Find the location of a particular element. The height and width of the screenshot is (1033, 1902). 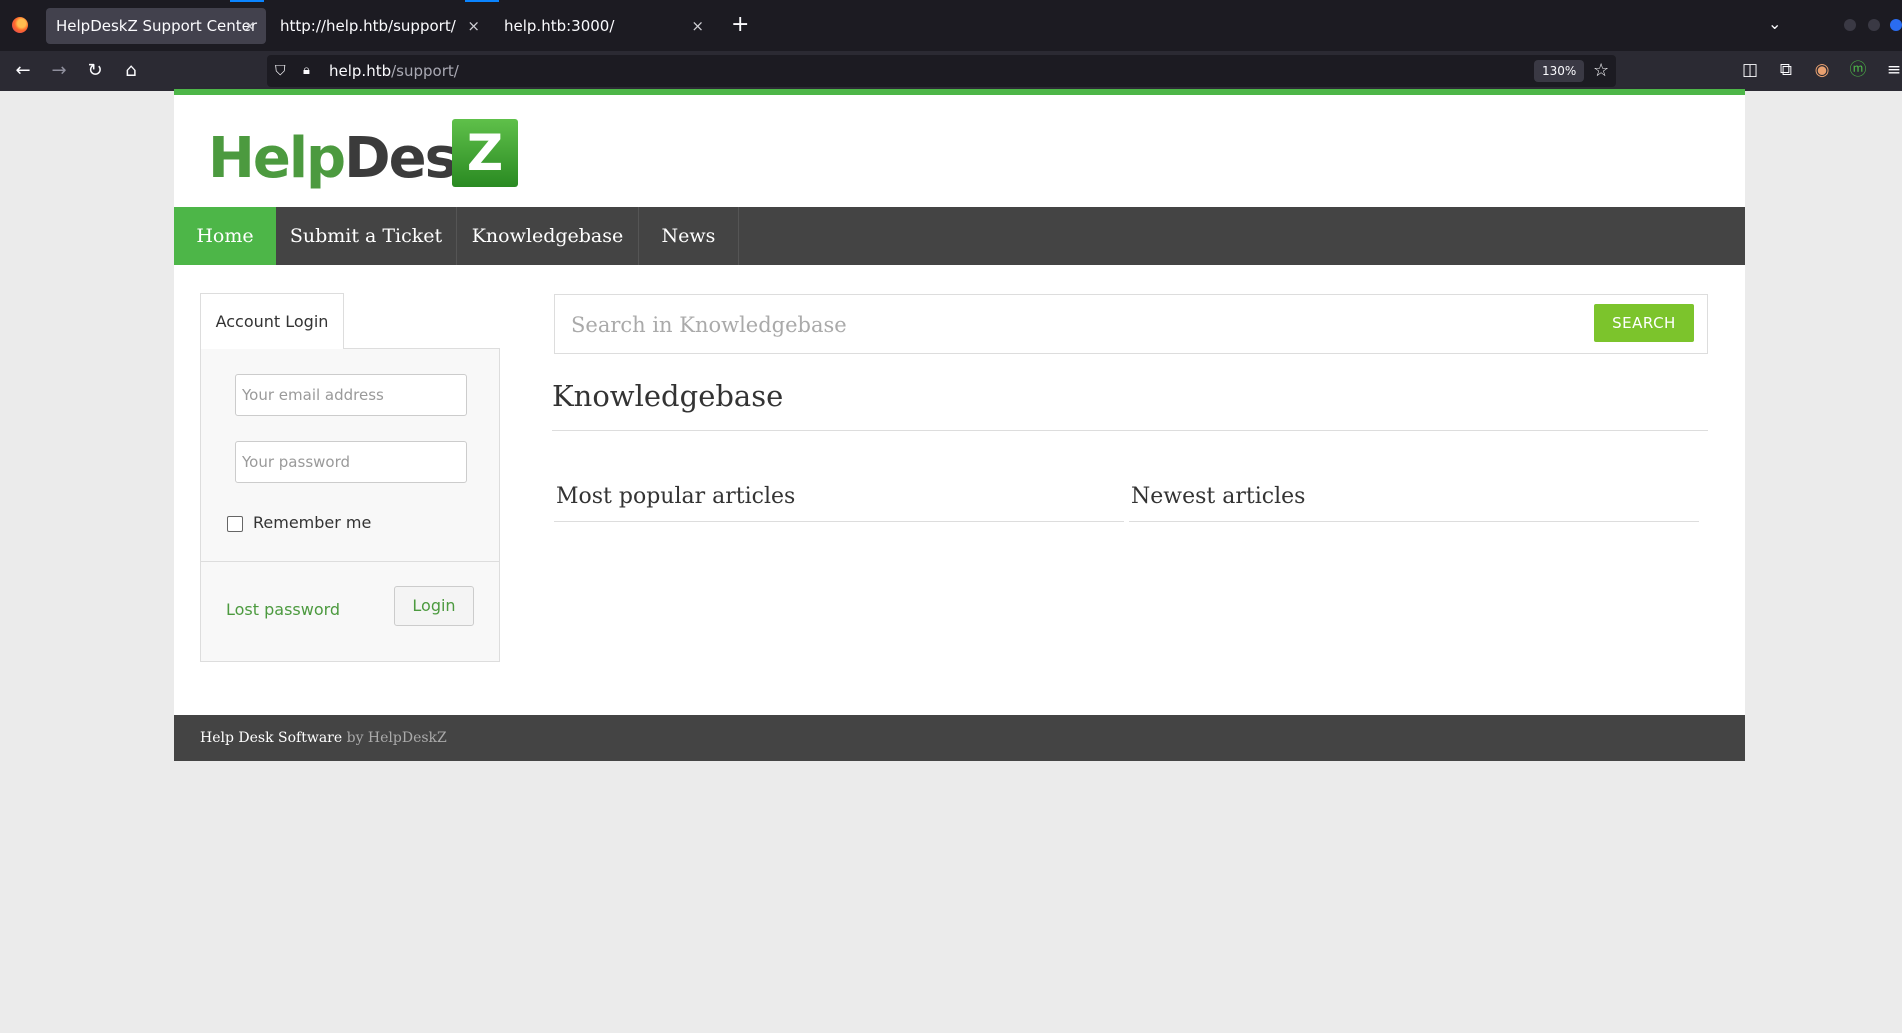

tab-help-3000: help.htb:3000/ × is located at coordinates (604, 26).